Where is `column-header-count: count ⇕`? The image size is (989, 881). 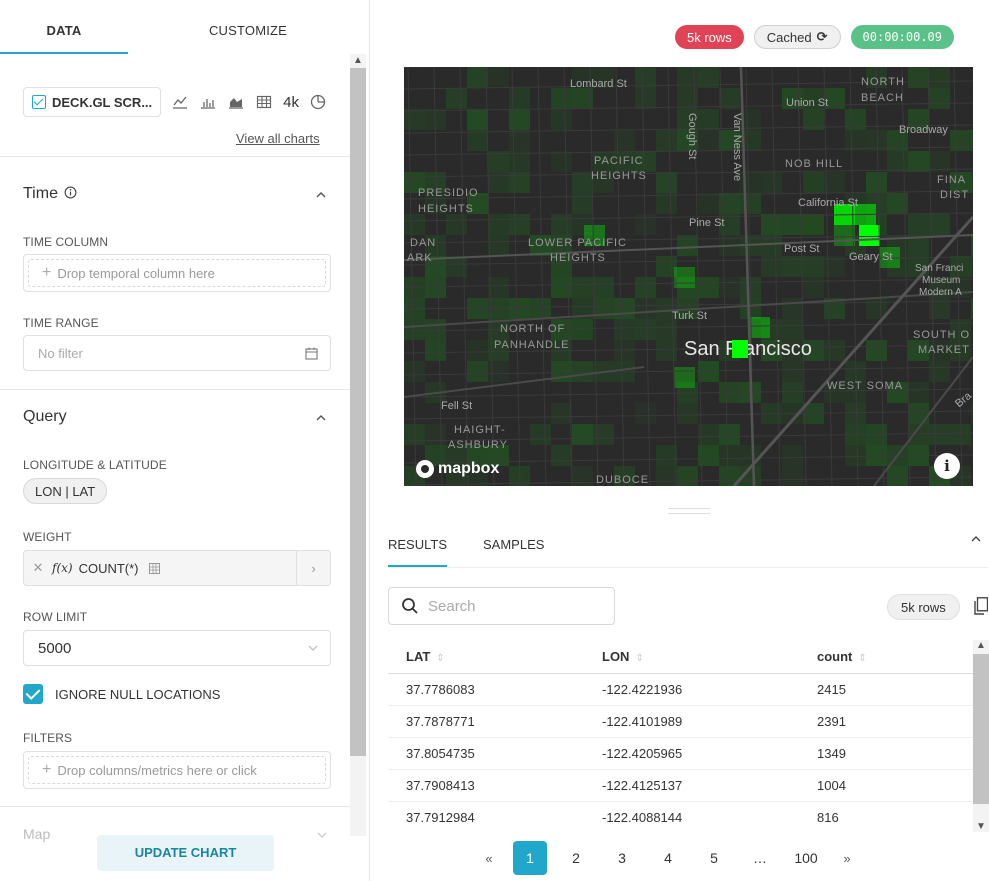
column-header-count: count ⇕ is located at coordinates (886, 656).